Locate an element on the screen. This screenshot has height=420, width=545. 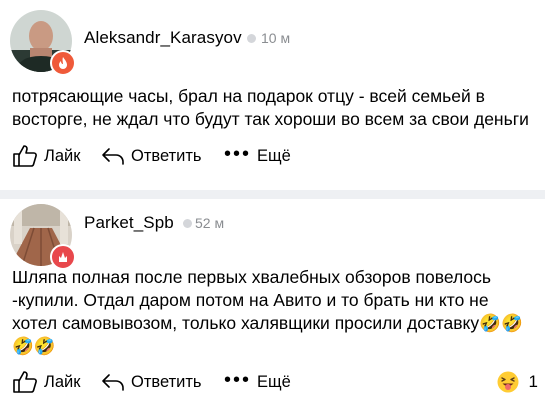
comment-actions: Лайк Ответить ••• Ещё is located at coordinates (277, 156).